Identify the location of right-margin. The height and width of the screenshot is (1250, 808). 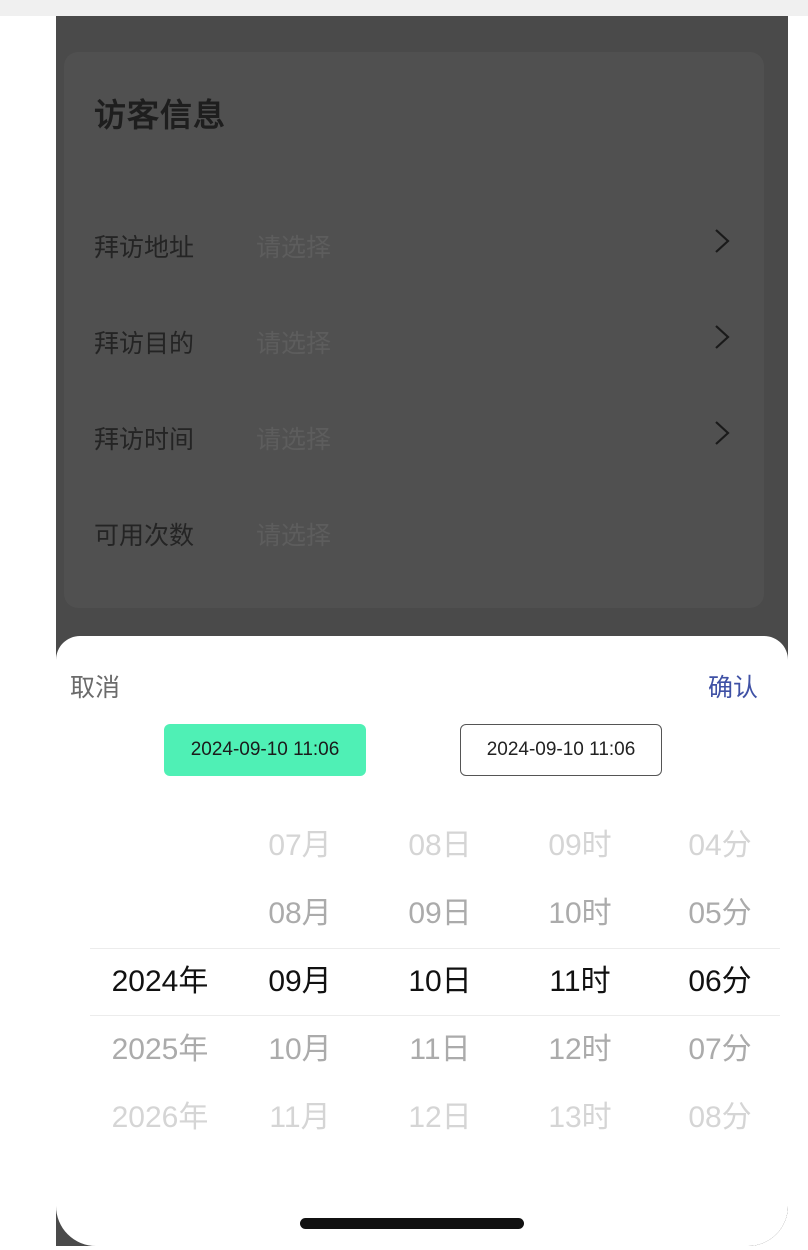
(798, 633).